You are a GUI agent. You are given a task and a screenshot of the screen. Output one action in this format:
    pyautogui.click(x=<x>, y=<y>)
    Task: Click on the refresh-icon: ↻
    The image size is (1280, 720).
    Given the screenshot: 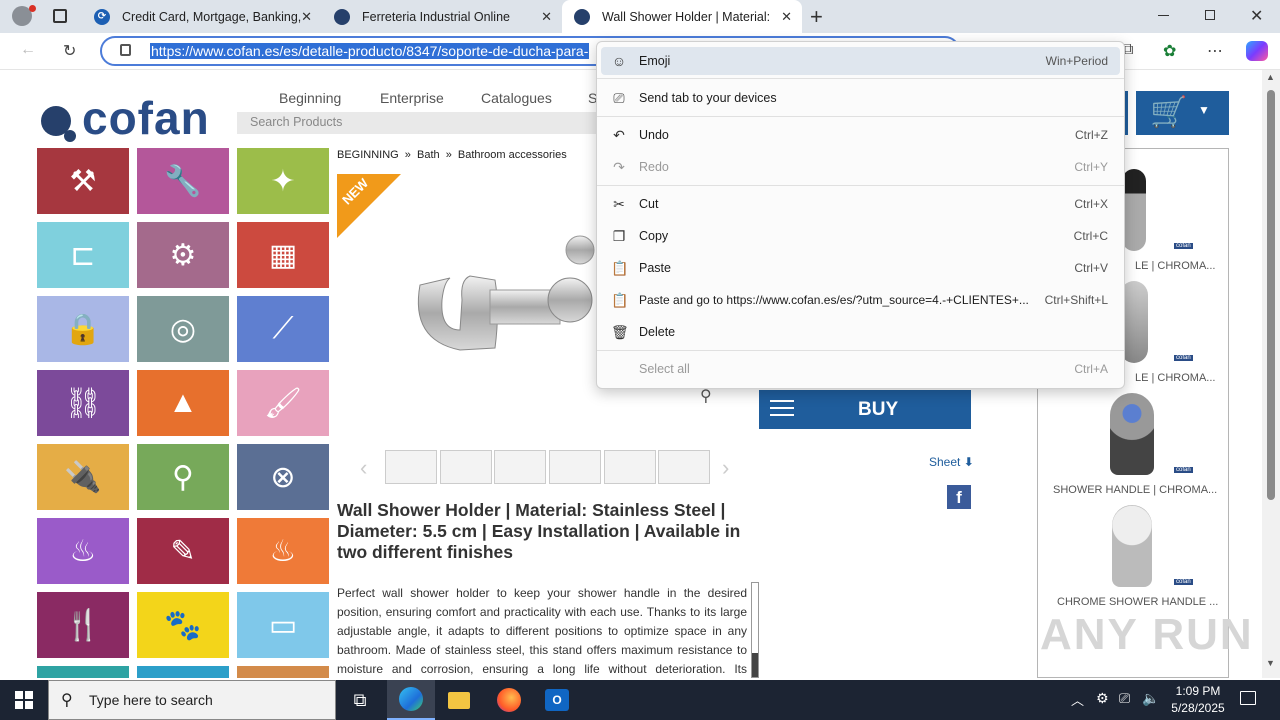 What is the action you would take?
    pyautogui.click(x=69, y=51)
    